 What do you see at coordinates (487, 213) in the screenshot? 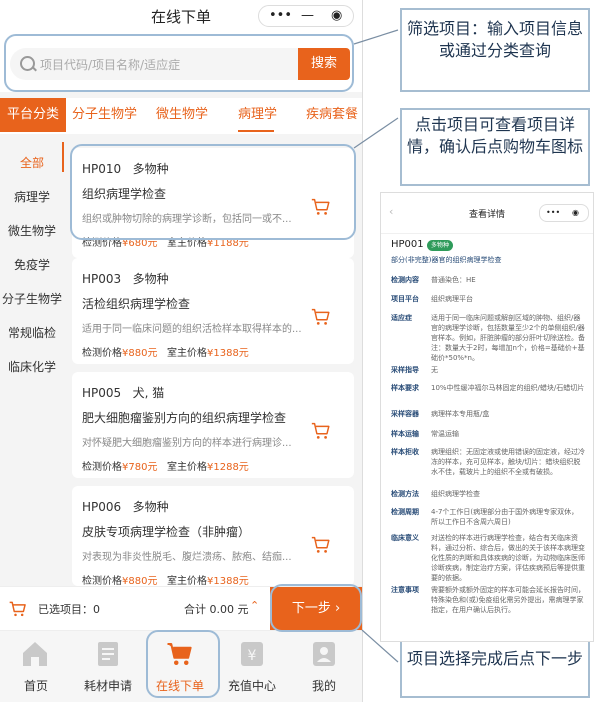
I see `detail-title-bar: ‹ 查看详情 ••• ◉` at bounding box center [487, 213].